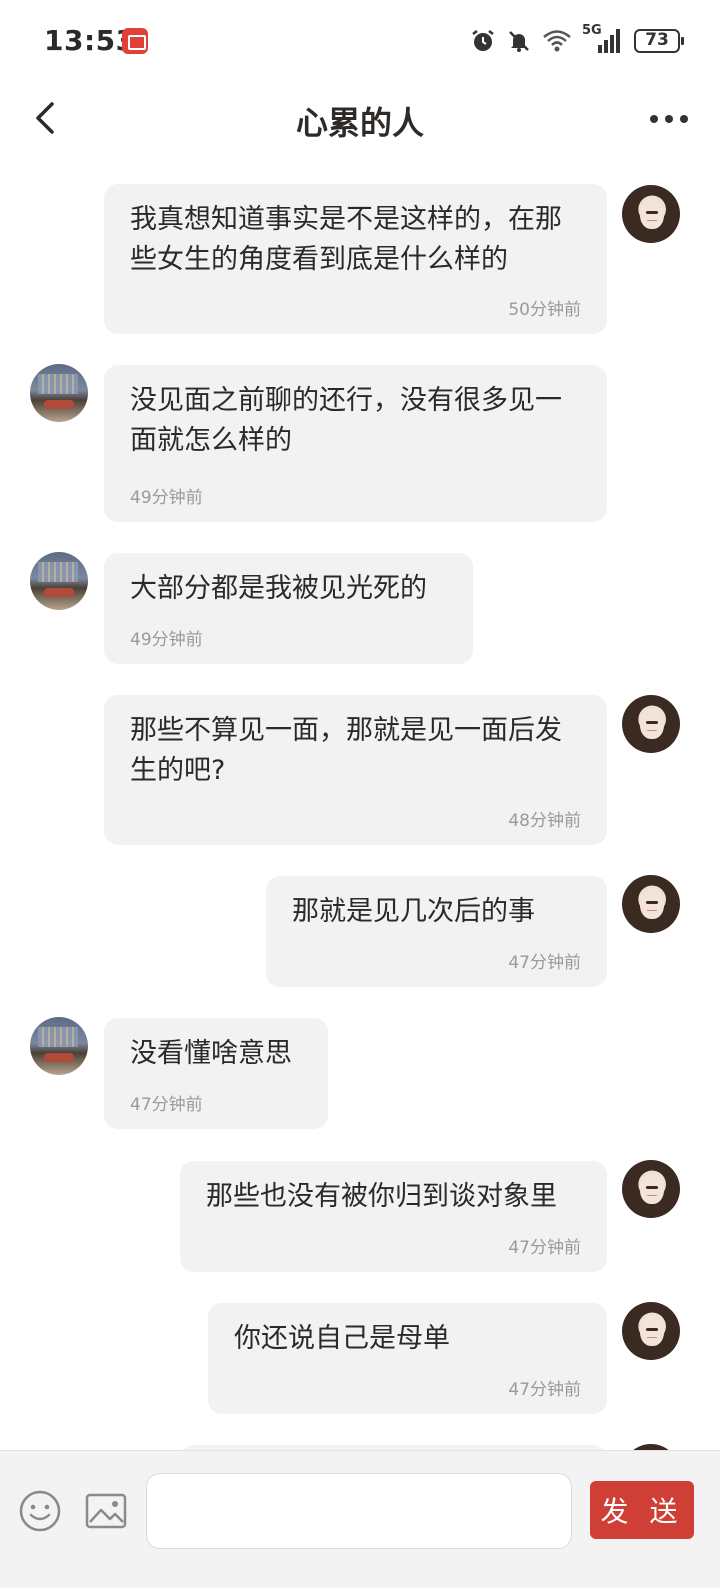 Image resolution: width=720 pixels, height=1588 pixels. What do you see at coordinates (288, 608) in the screenshot?
I see `message-bubble: 大部分都是我被见光死的 49分钟前` at bounding box center [288, 608].